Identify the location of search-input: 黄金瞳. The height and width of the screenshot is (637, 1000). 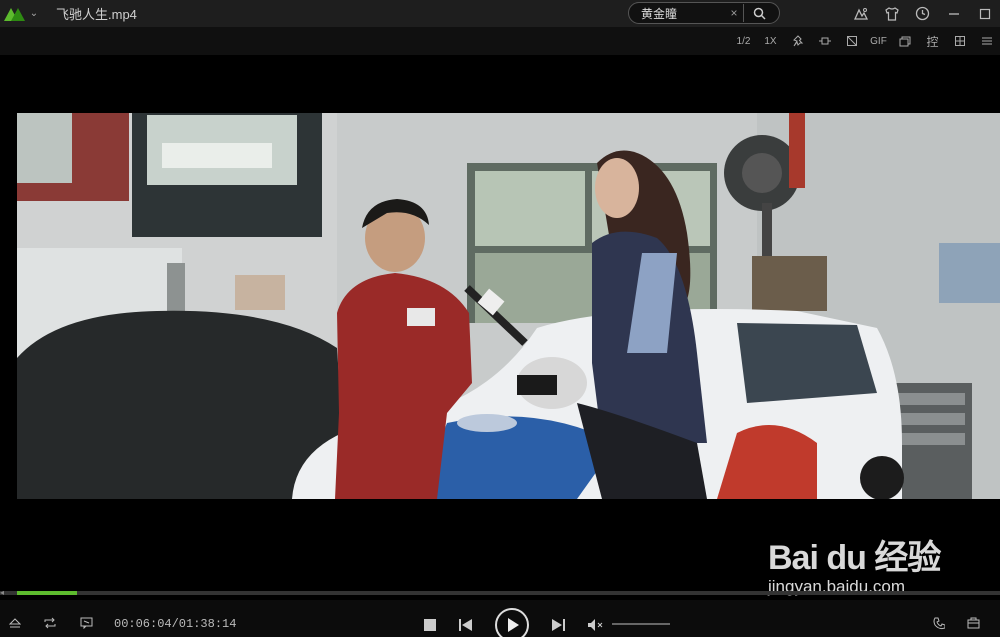
(677, 13).